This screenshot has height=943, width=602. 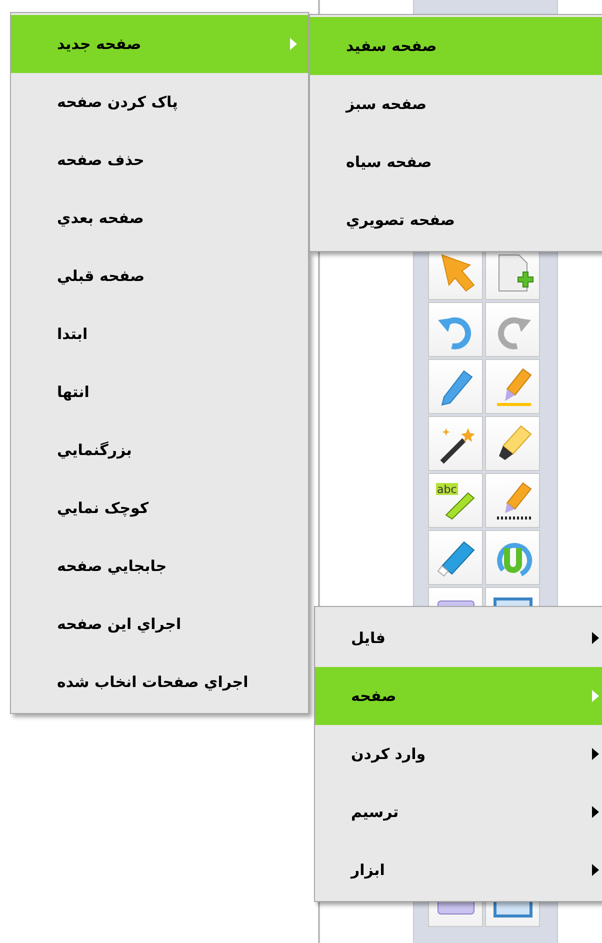 What do you see at coordinates (159, 508) in the screenshot?
I see `menu-item: کوچک نمايي` at bounding box center [159, 508].